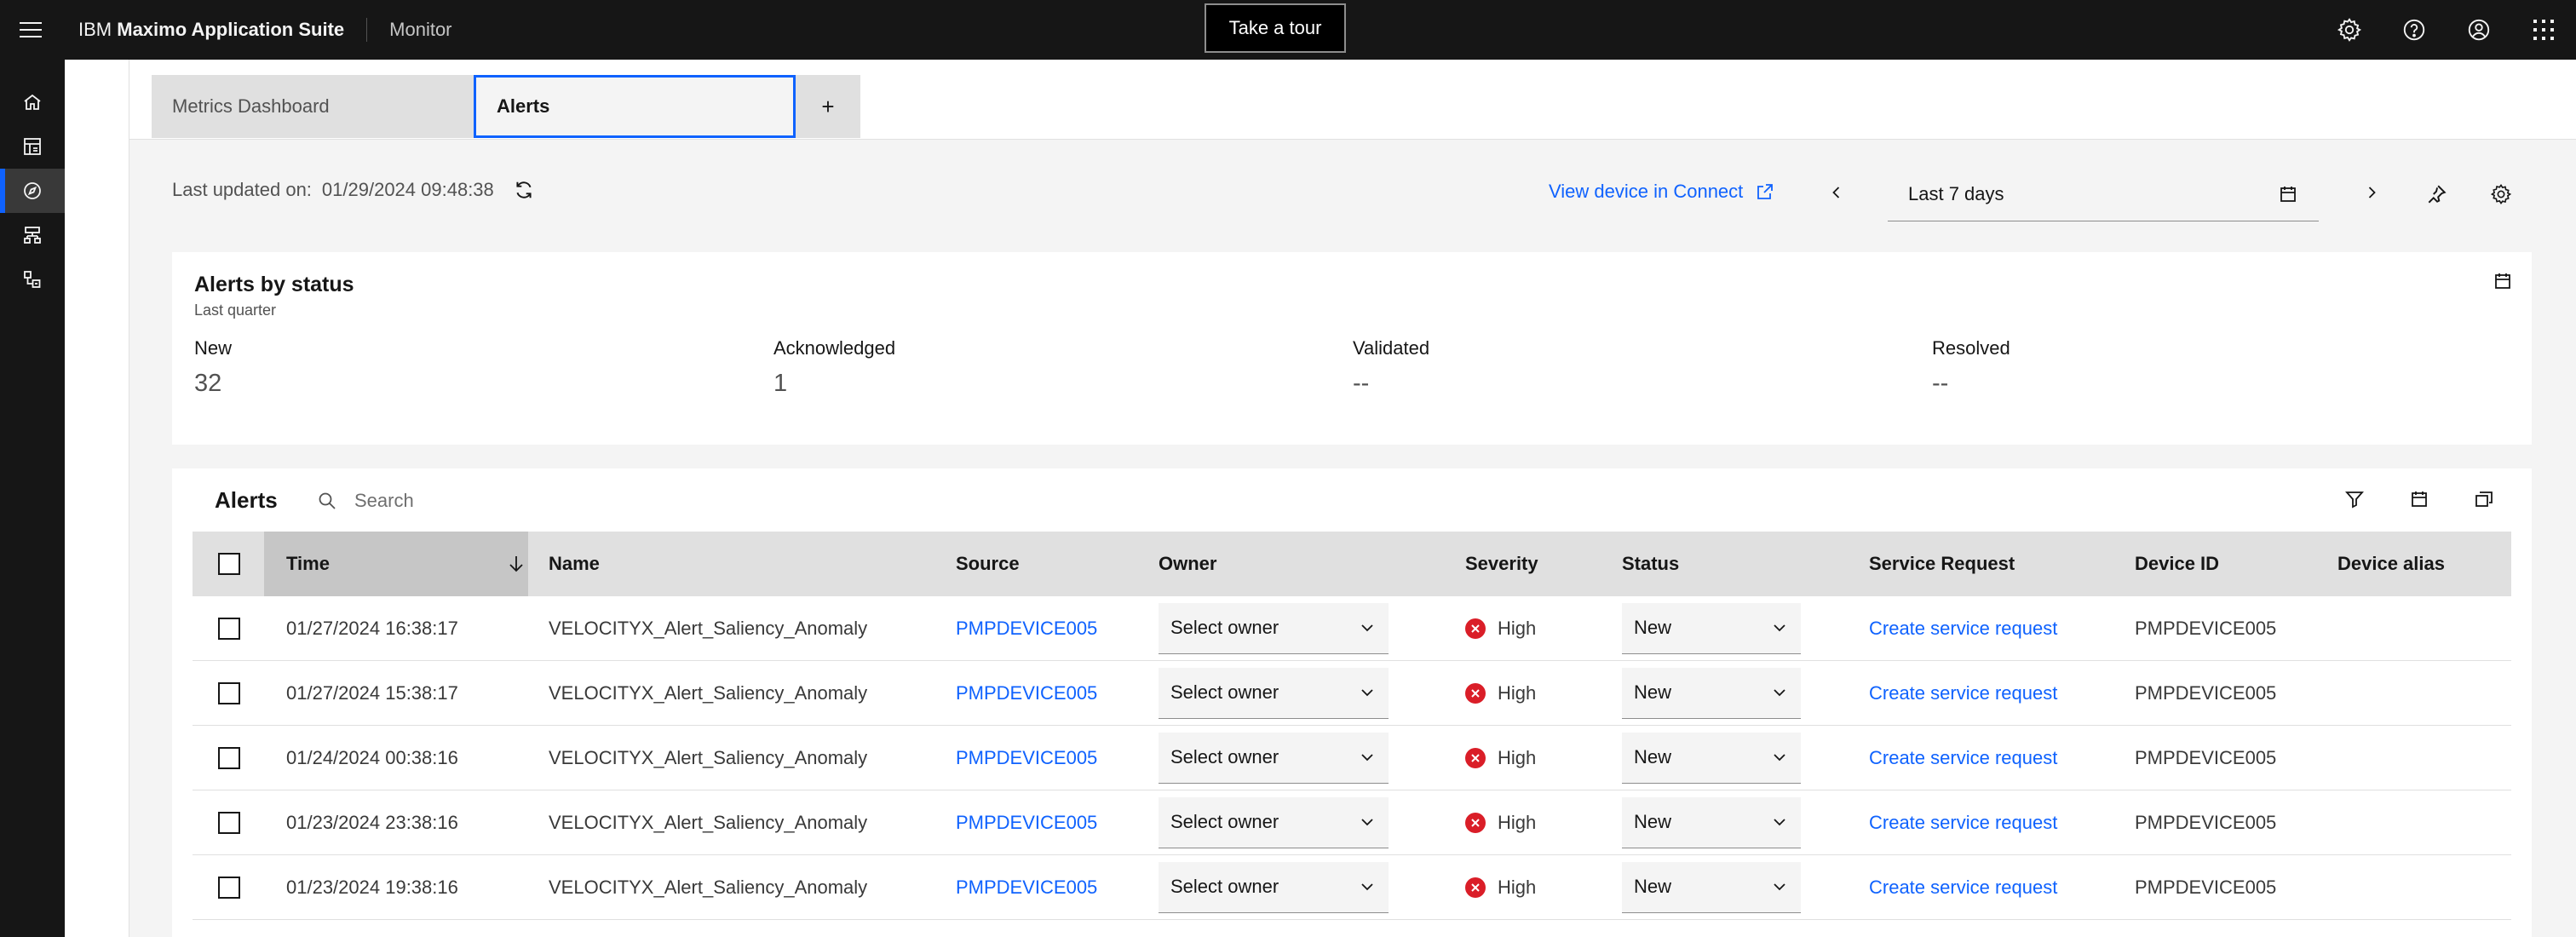 This screenshot has width=2576, height=937. What do you see at coordinates (372, 887) in the screenshot?
I see `cell-time: 01/23/2024 19:38:16` at bounding box center [372, 887].